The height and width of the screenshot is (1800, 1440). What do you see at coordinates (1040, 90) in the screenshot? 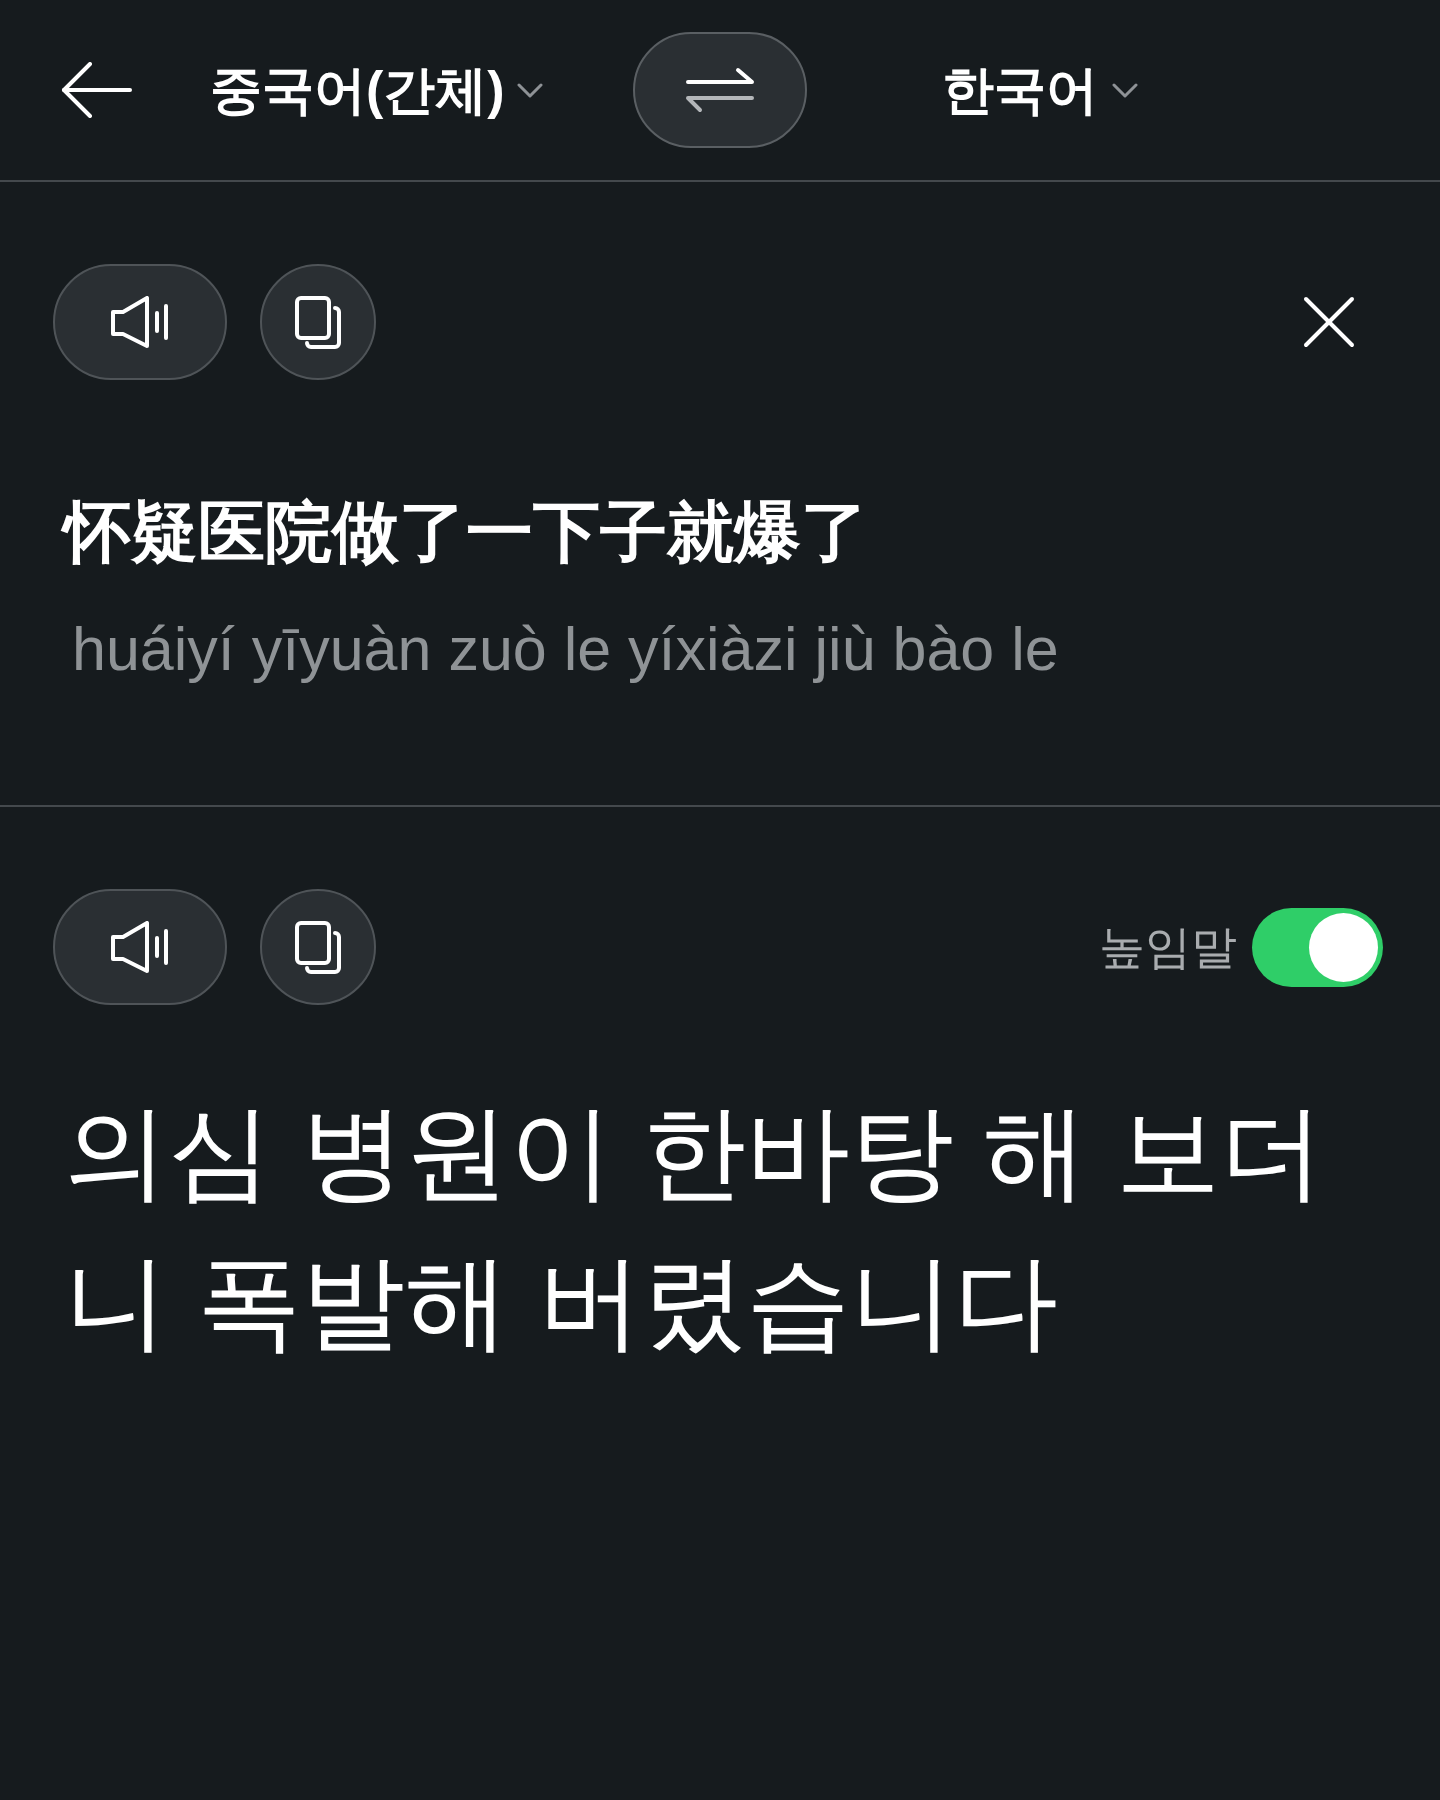
I see `target-language-dropdown: 한국어` at bounding box center [1040, 90].